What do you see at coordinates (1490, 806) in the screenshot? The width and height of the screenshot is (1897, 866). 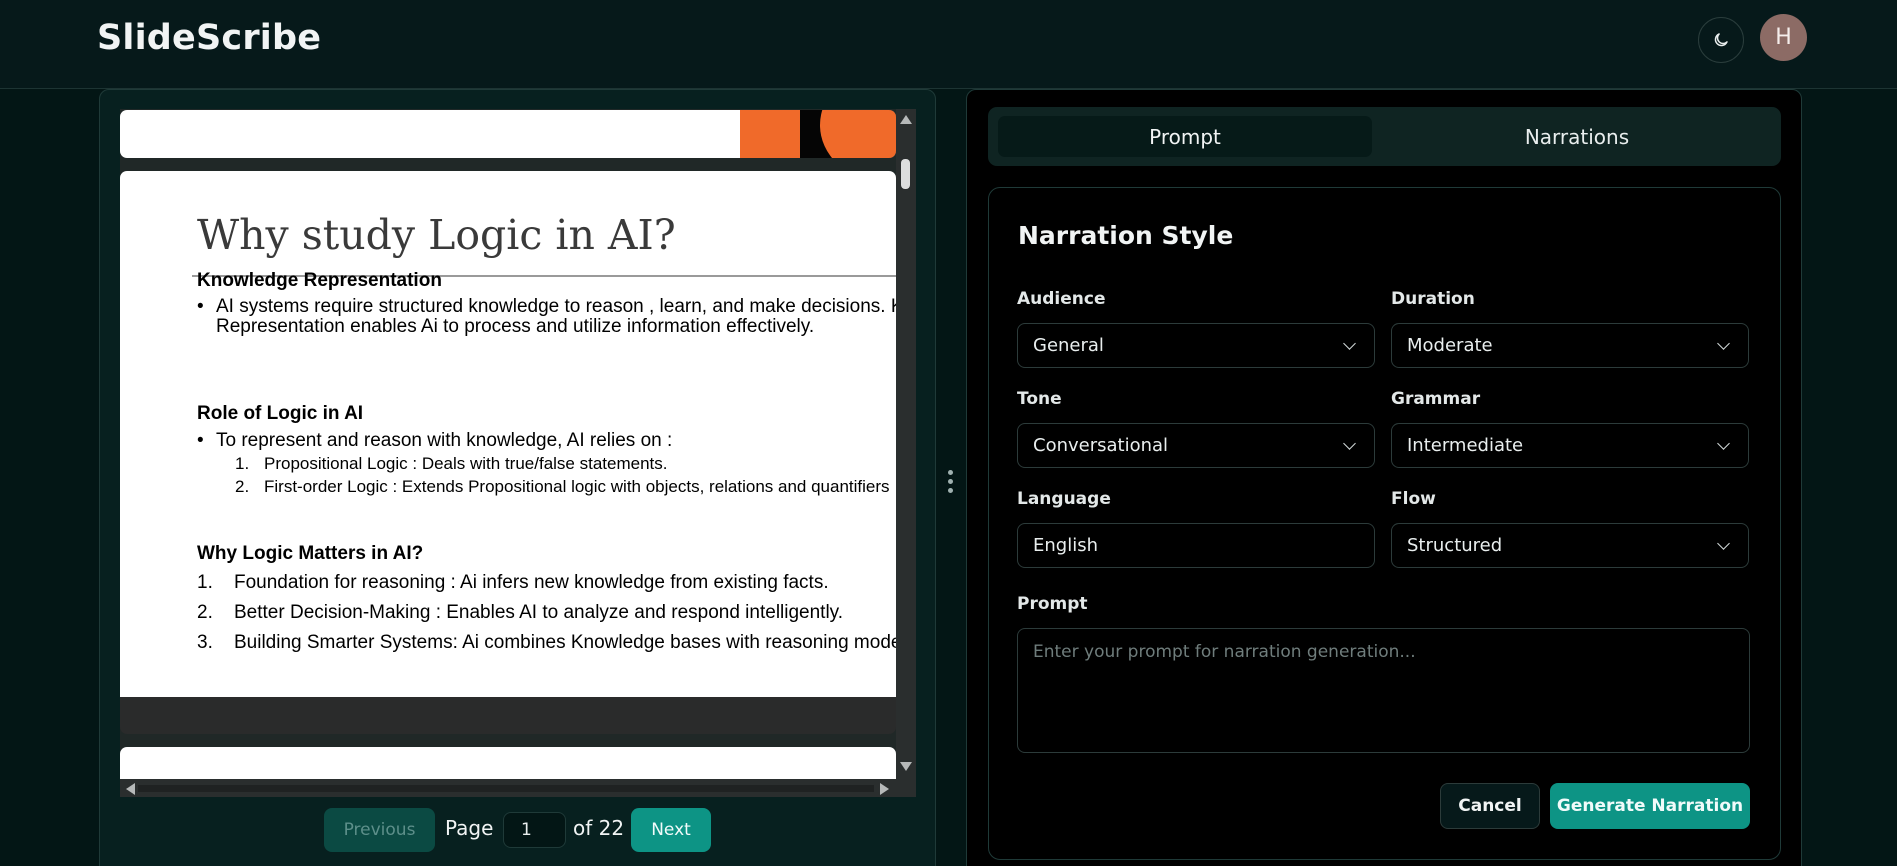 I see `cancel-button: Cancel` at bounding box center [1490, 806].